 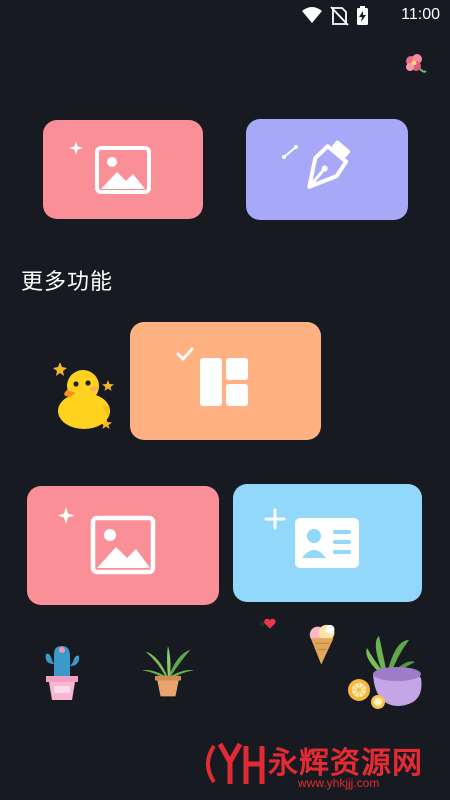 What do you see at coordinates (385, 672) in the screenshot?
I see `plant-bowl-oranges` at bounding box center [385, 672].